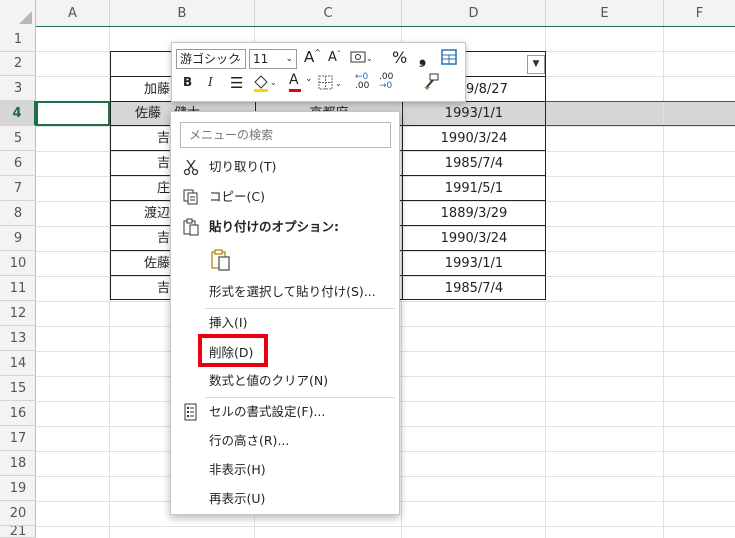 This screenshot has height=538, width=735. What do you see at coordinates (474, 13) in the screenshot?
I see `column-header-d: D` at bounding box center [474, 13].